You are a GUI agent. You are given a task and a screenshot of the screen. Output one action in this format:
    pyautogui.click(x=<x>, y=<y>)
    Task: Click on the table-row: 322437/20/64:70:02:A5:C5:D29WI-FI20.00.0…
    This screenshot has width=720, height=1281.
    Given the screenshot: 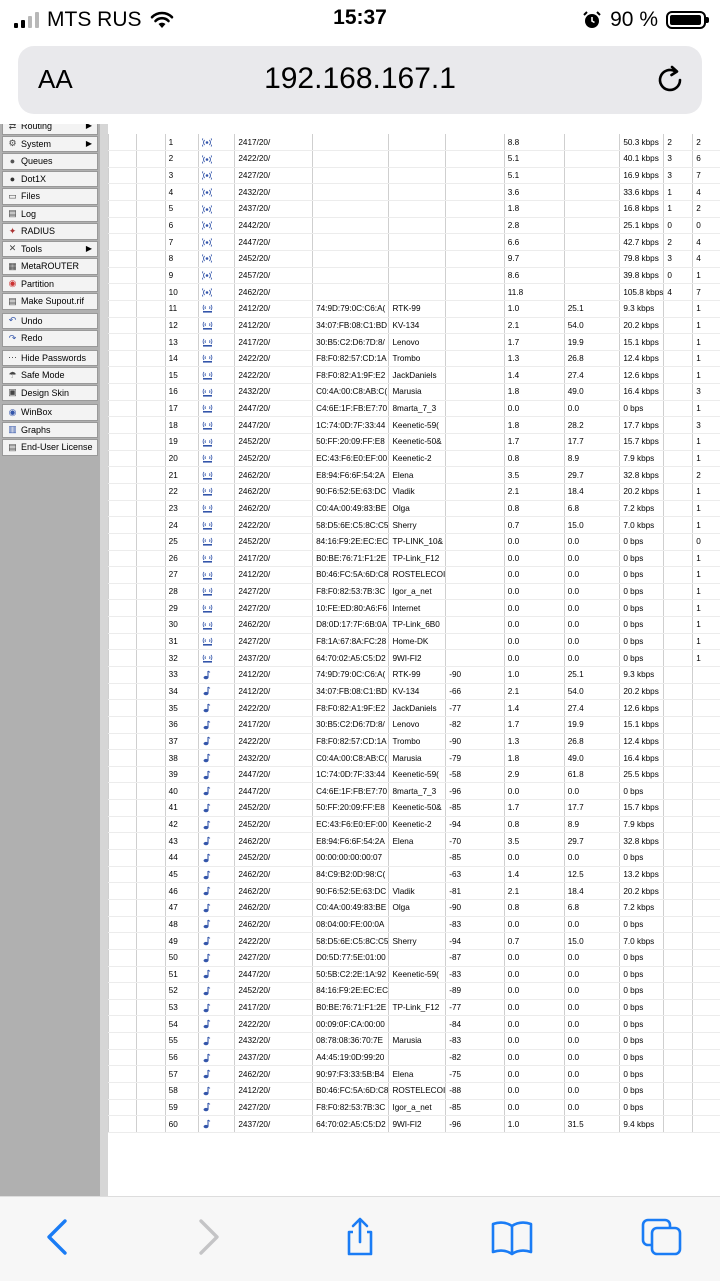 What is the action you would take?
    pyautogui.click(x=414, y=658)
    